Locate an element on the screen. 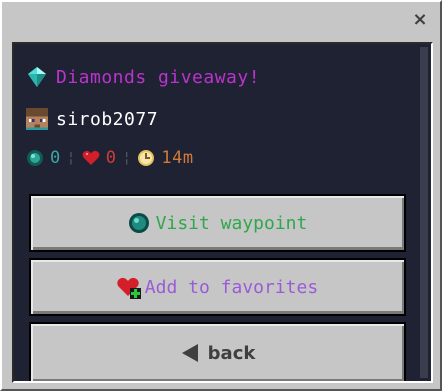  visits-stat: 0 is located at coordinates (43, 158).